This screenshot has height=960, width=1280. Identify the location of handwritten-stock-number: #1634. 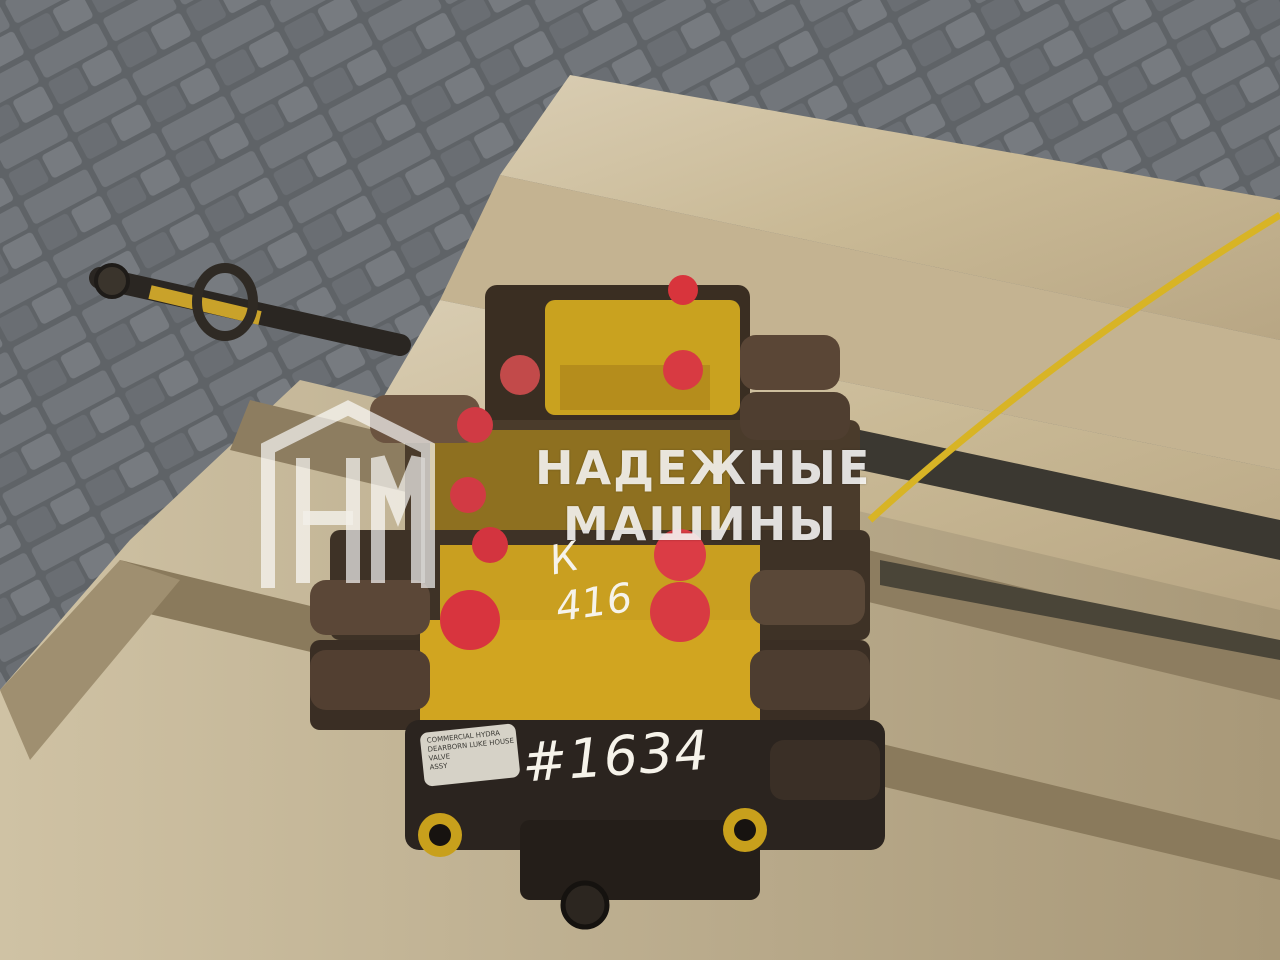
(616, 756).